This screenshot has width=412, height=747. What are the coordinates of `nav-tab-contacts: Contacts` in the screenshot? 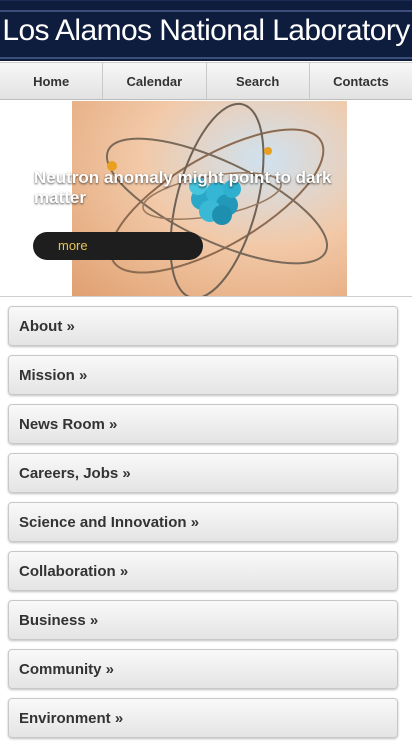 It's located at (361, 81).